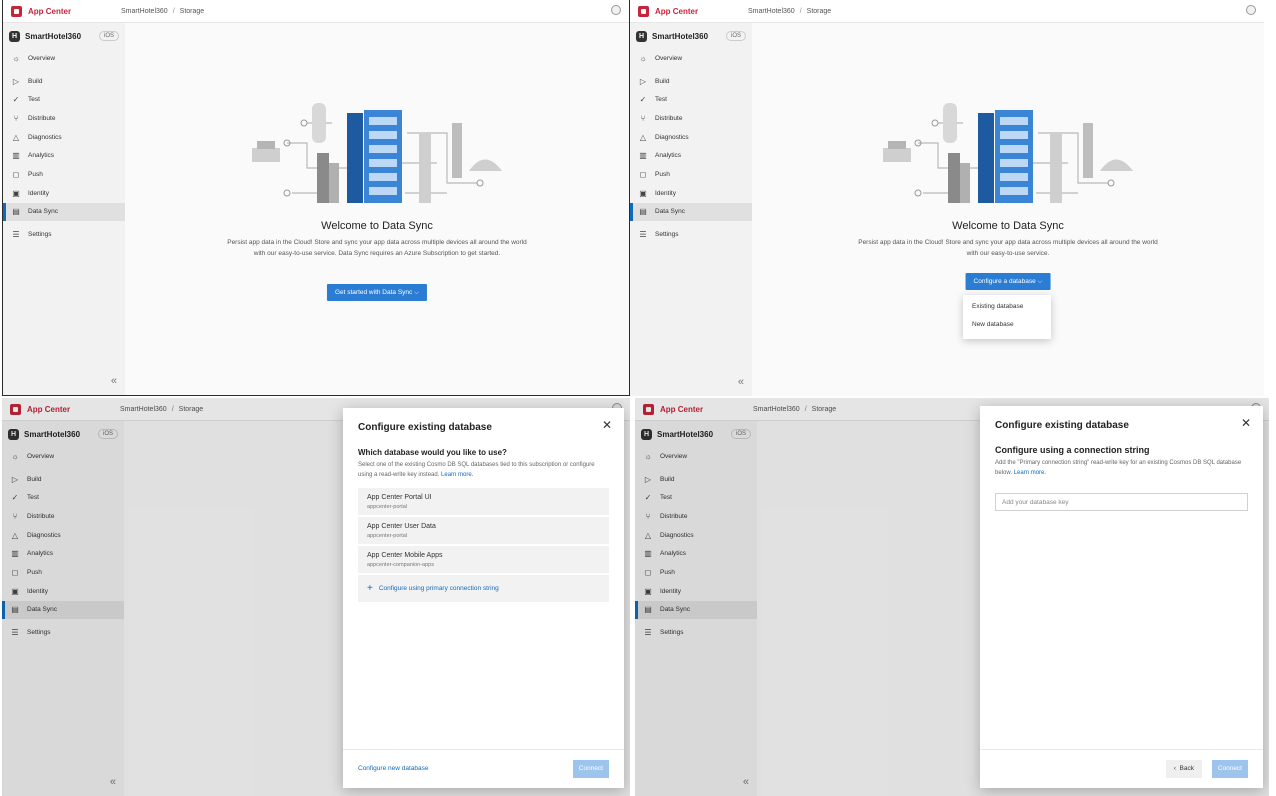  What do you see at coordinates (483, 530) in the screenshot?
I see `database-option: App Center User Data appcenter-portal` at bounding box center [483, 530].